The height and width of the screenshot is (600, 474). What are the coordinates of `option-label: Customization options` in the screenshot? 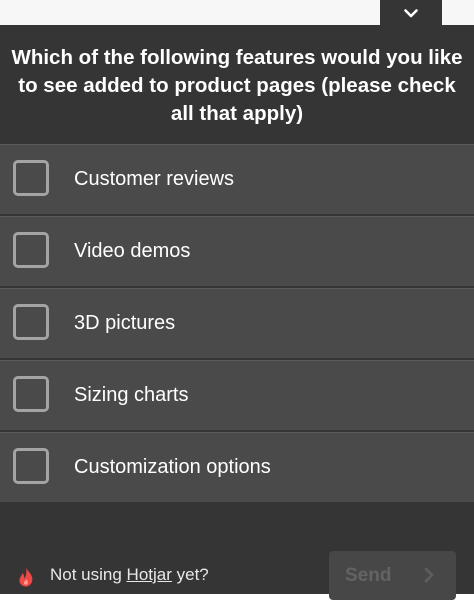 It's located at (172, 467).